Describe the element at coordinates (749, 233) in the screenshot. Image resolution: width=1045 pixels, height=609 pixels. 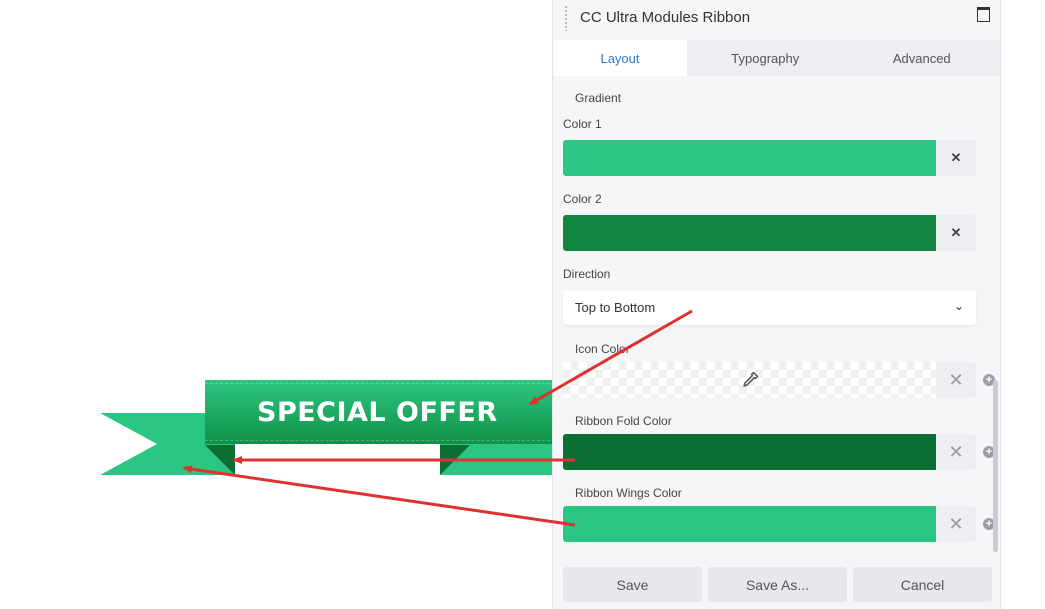
I see `color2-swatch` at that location.